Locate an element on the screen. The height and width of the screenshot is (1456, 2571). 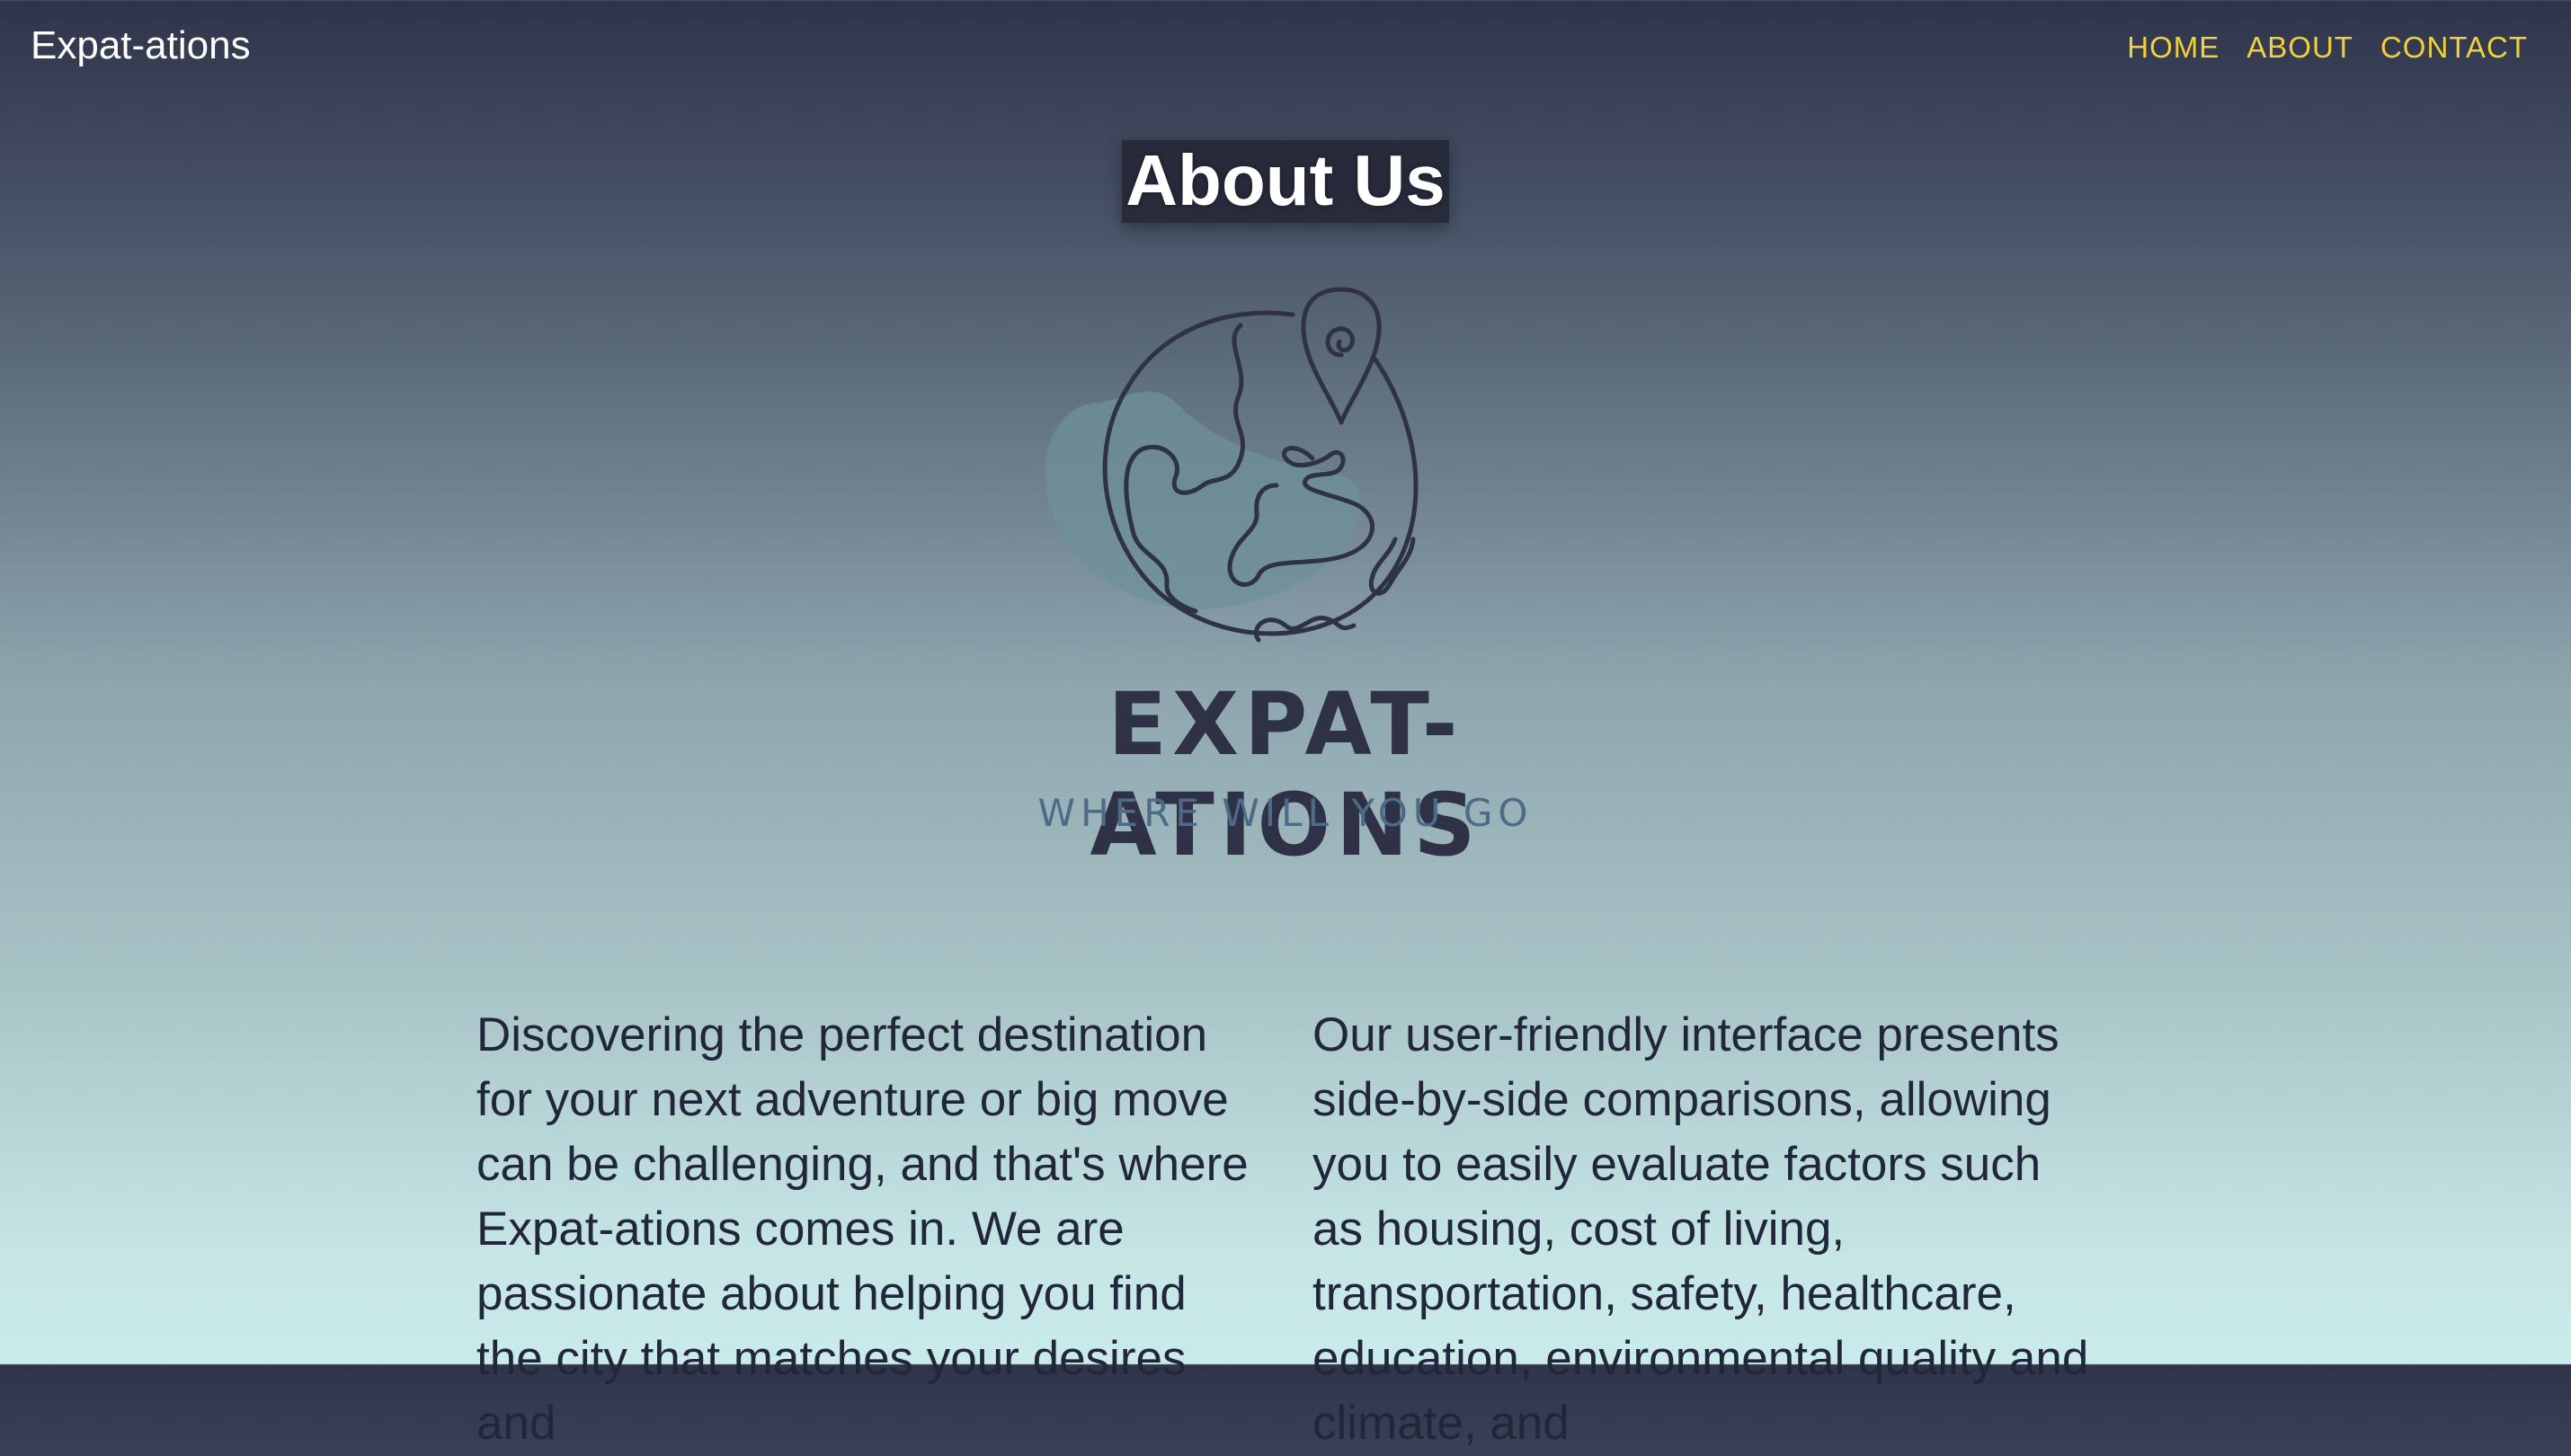
nav-about: ABOUT is located at coordinates (2300, 48).